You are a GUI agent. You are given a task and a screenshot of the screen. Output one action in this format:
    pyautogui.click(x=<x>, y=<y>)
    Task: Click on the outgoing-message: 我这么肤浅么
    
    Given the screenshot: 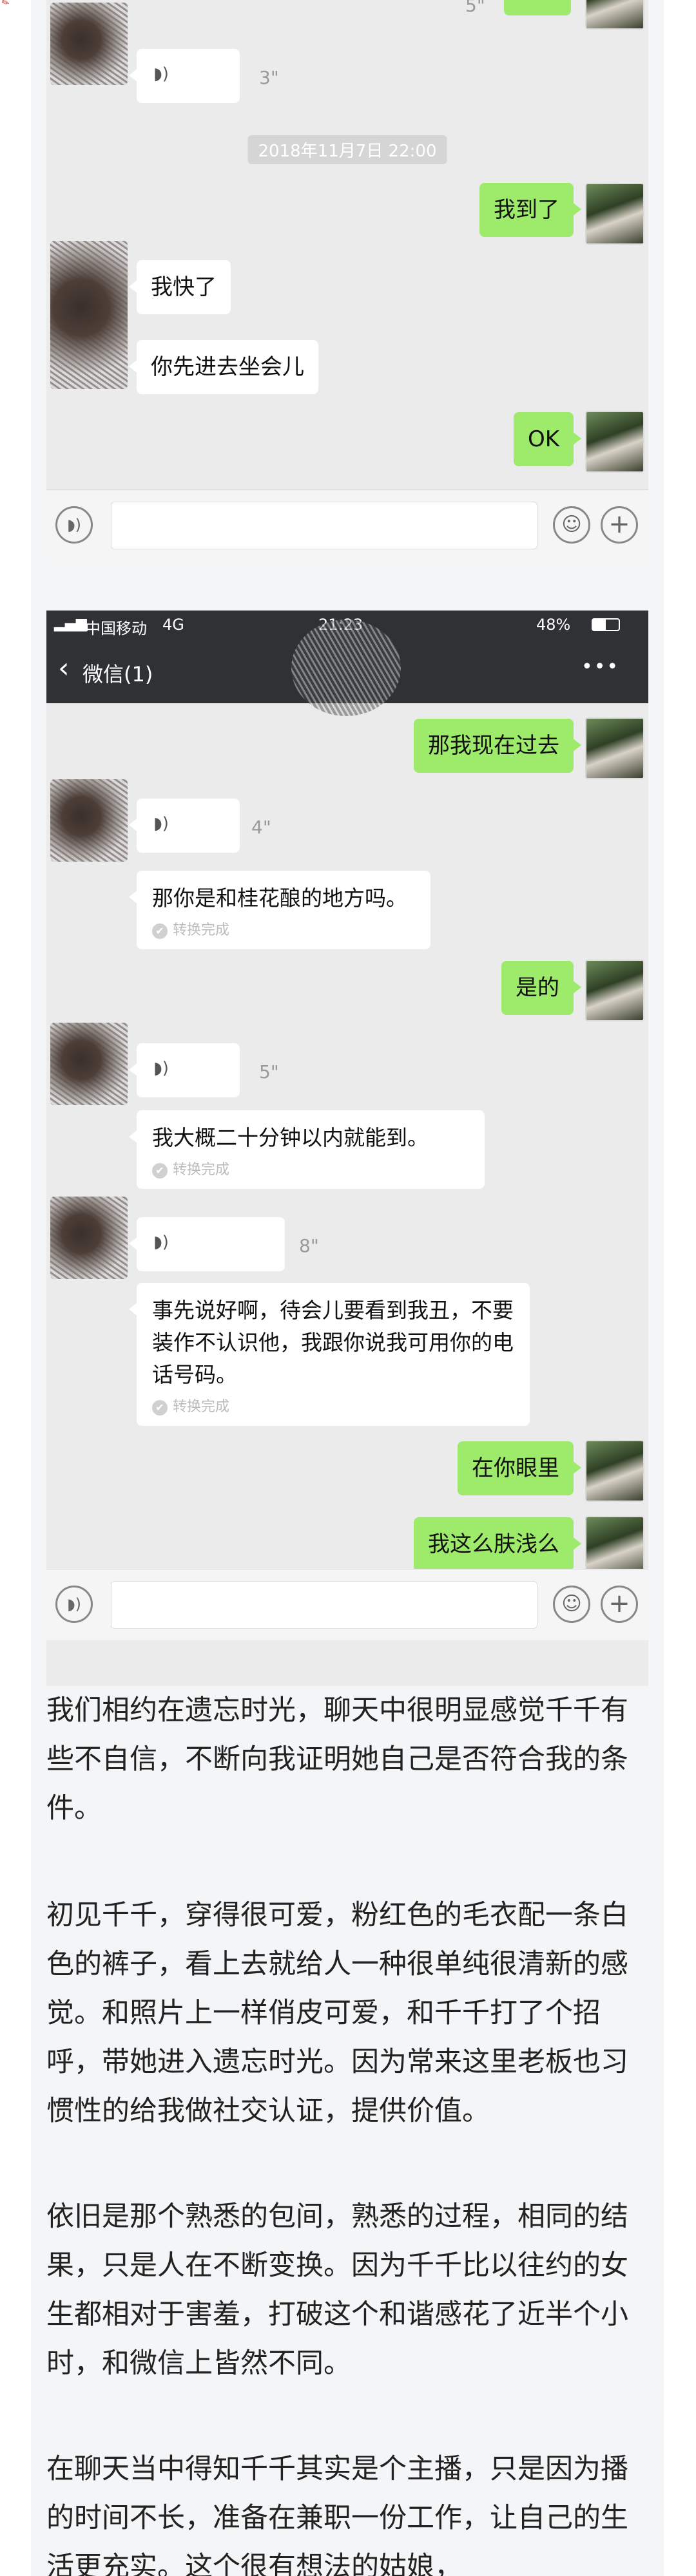 What is the action you would take?
    pyautogui.click(x=498, y=1544)
    